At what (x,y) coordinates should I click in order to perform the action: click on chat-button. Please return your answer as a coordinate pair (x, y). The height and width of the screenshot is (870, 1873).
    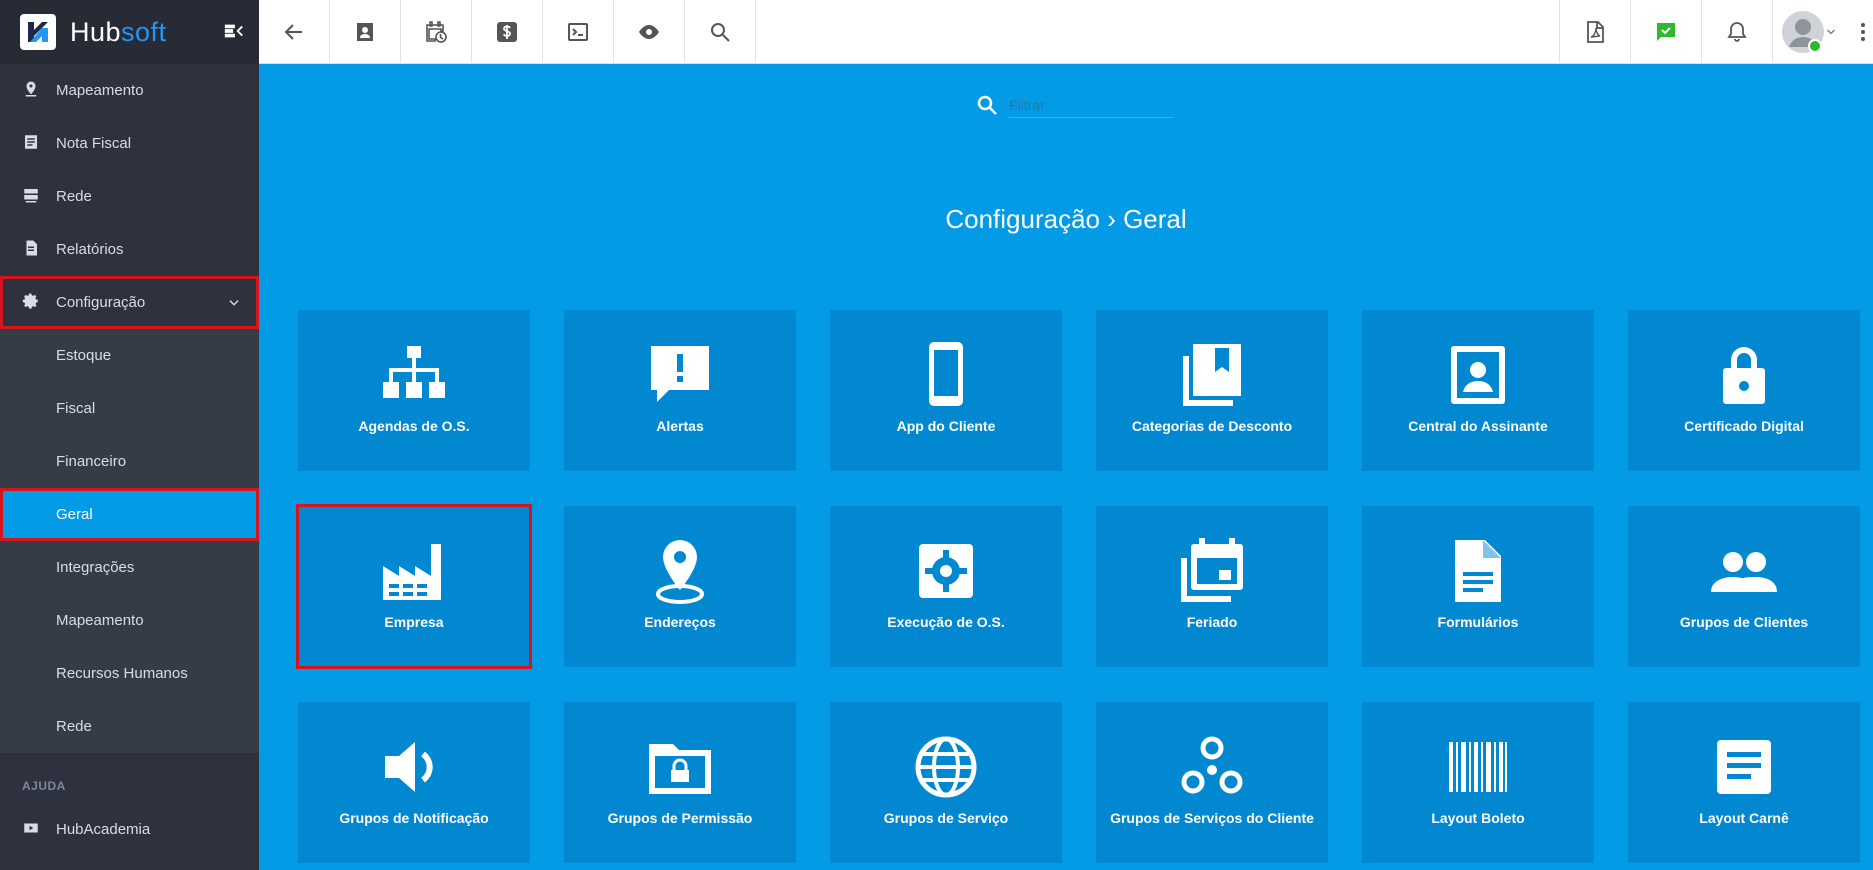
    Looking at the image, I should click on (1665, 32).